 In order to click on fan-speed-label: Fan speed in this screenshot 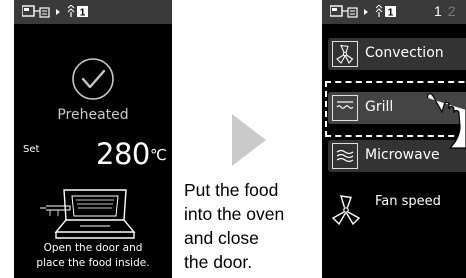, I will do `click(408, 201)`.